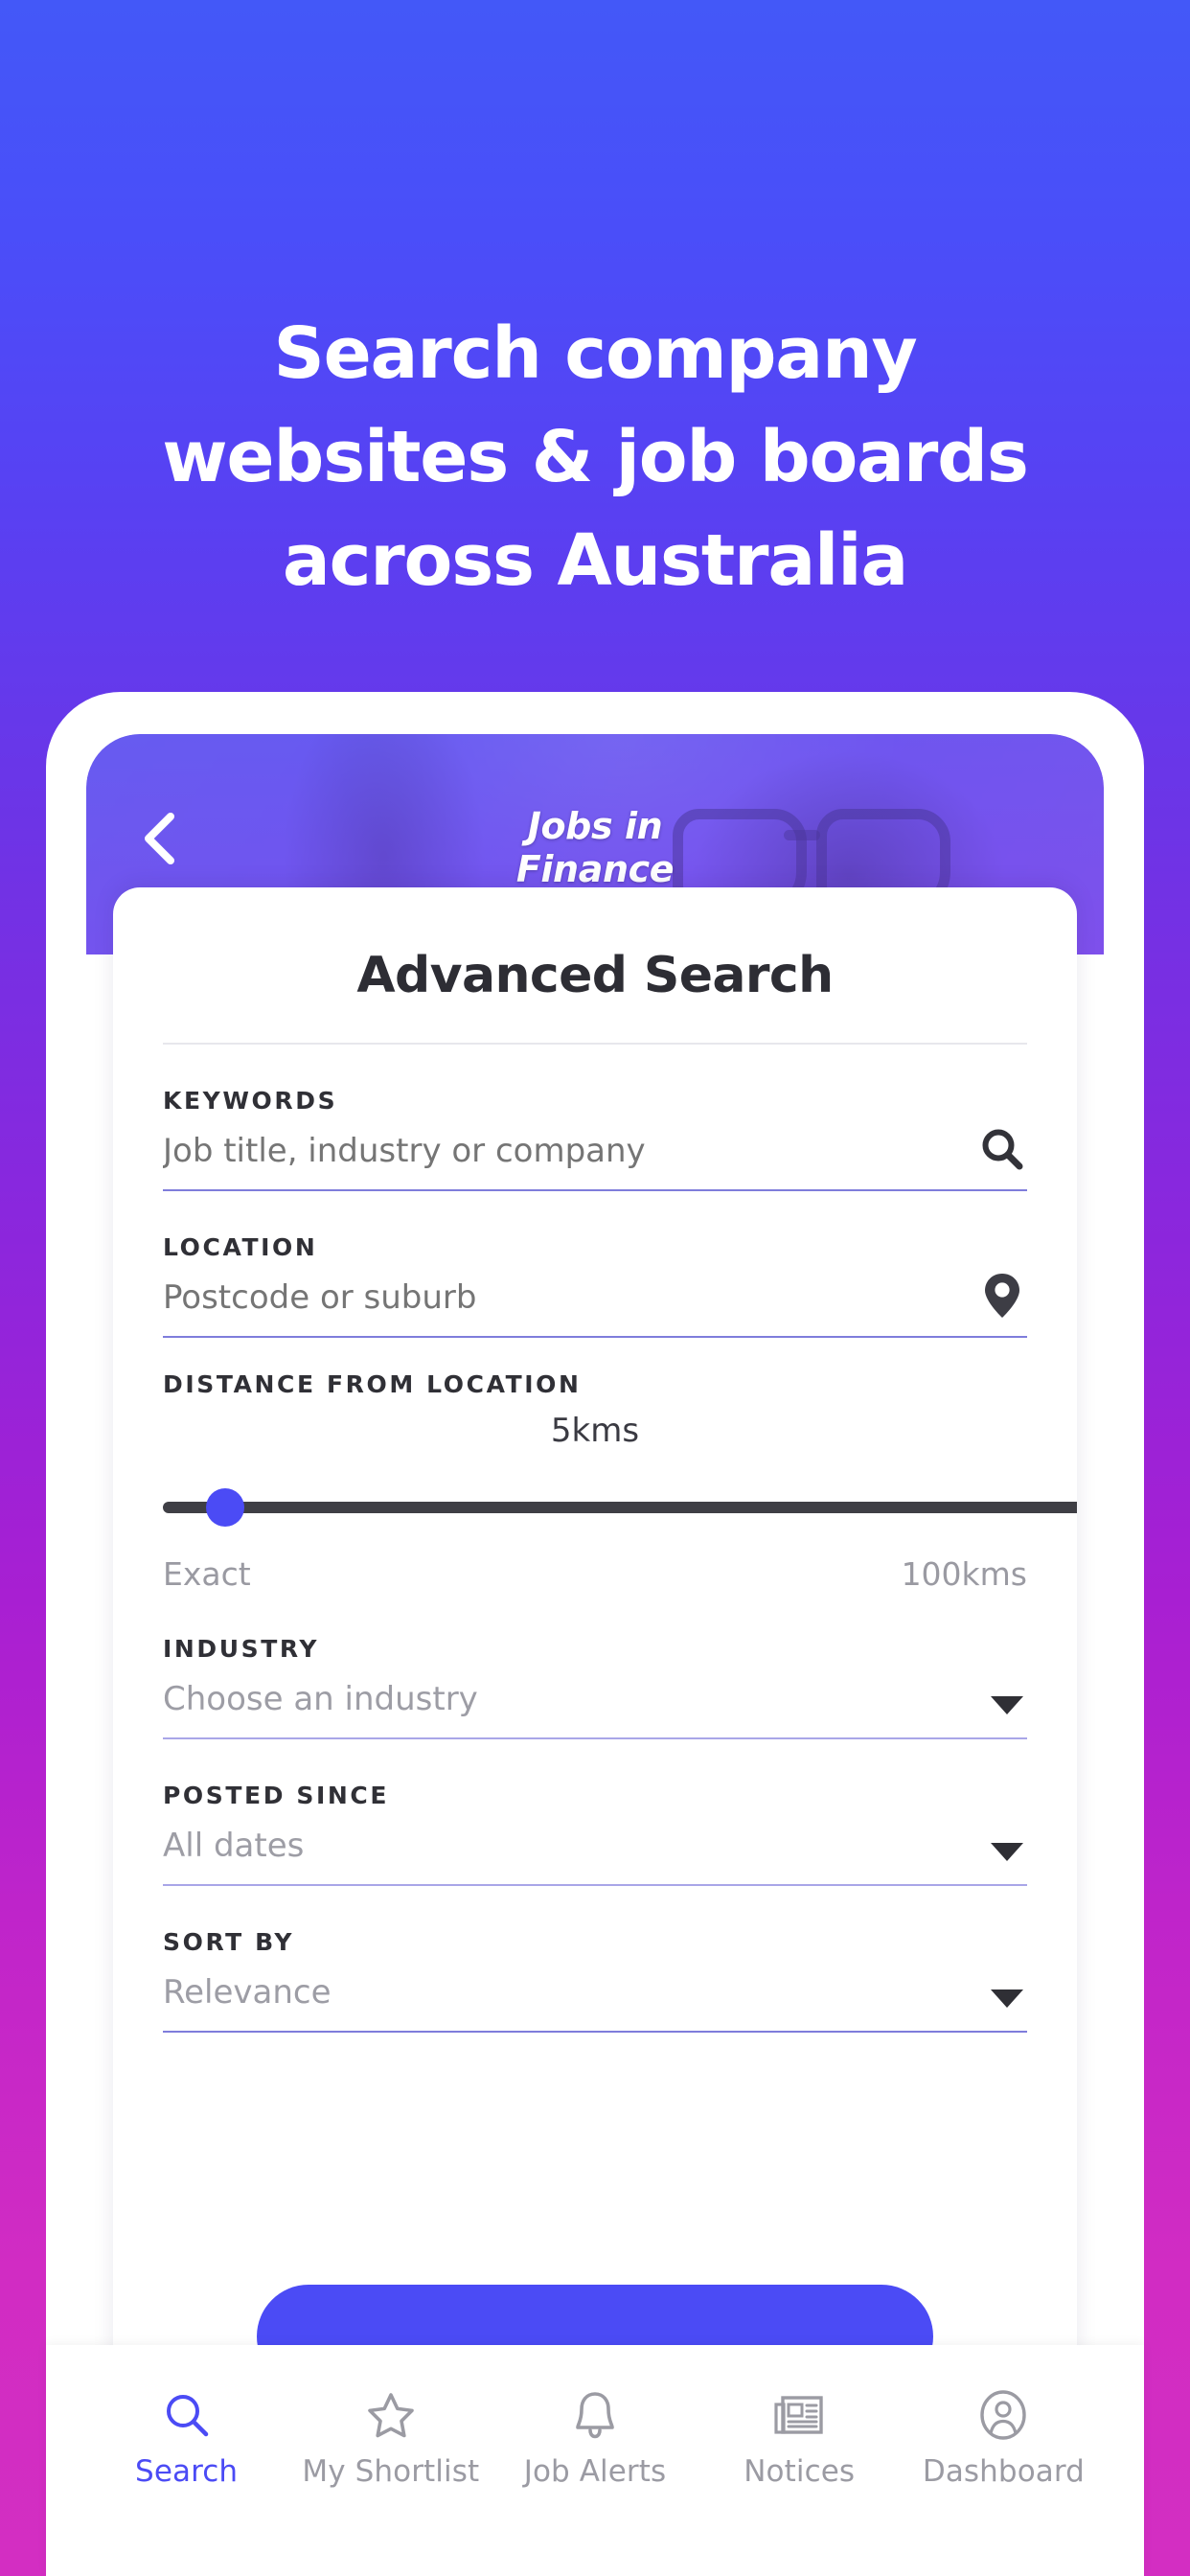  What do you see at coordinates (964, 1574) in the screenshot?
I see `slider-max-label: 100kms` at bounding box center [964, 1574].